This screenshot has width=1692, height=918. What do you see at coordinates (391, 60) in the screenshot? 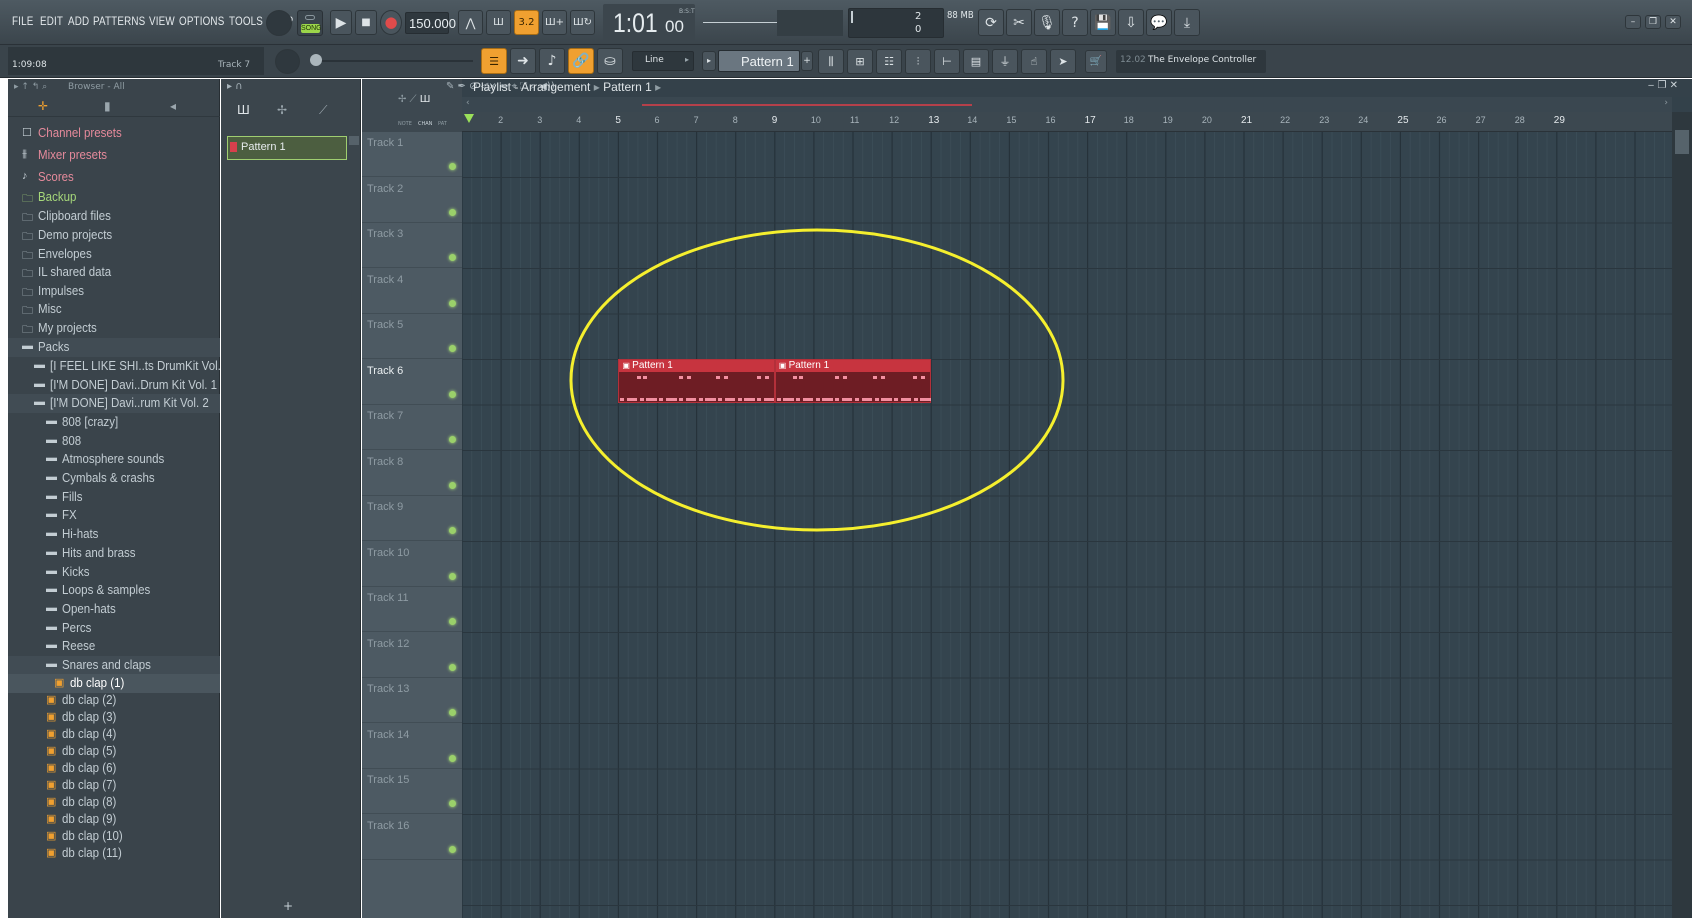
I see `song-position-slider` at bounding box center [391, 60].